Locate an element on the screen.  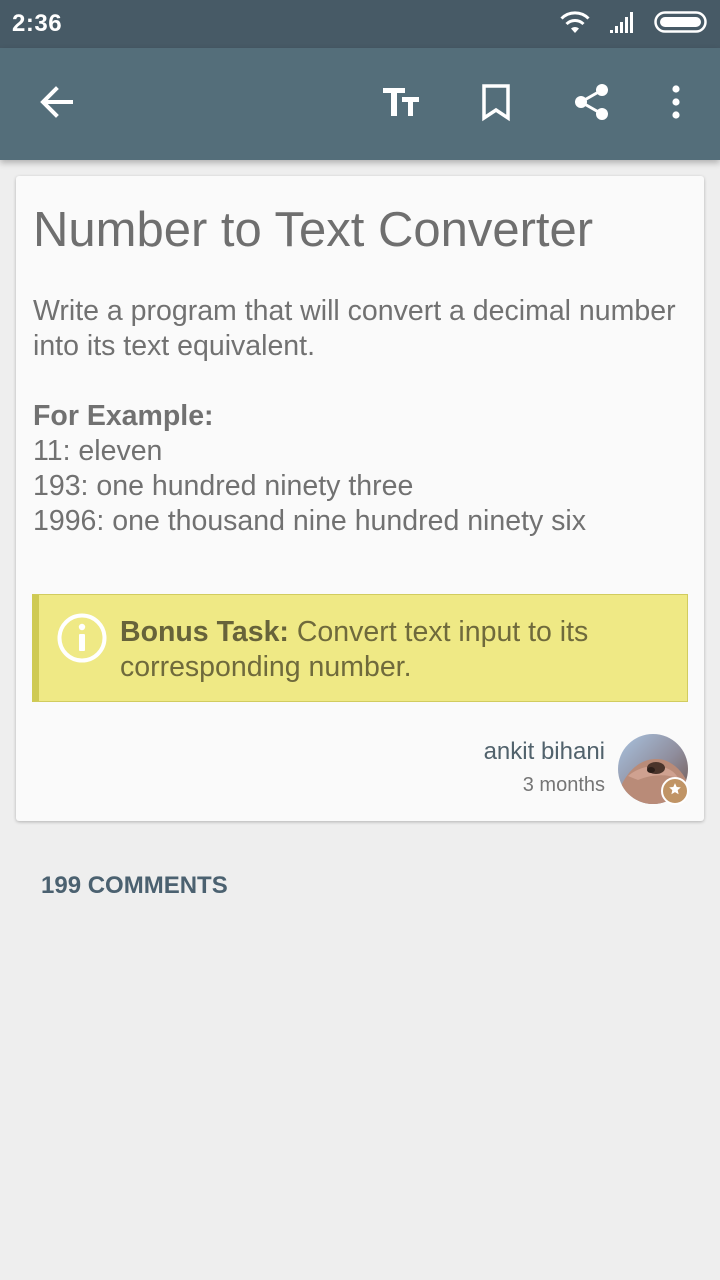
author-name: ankit bihani is located at coordinates (544, 752).